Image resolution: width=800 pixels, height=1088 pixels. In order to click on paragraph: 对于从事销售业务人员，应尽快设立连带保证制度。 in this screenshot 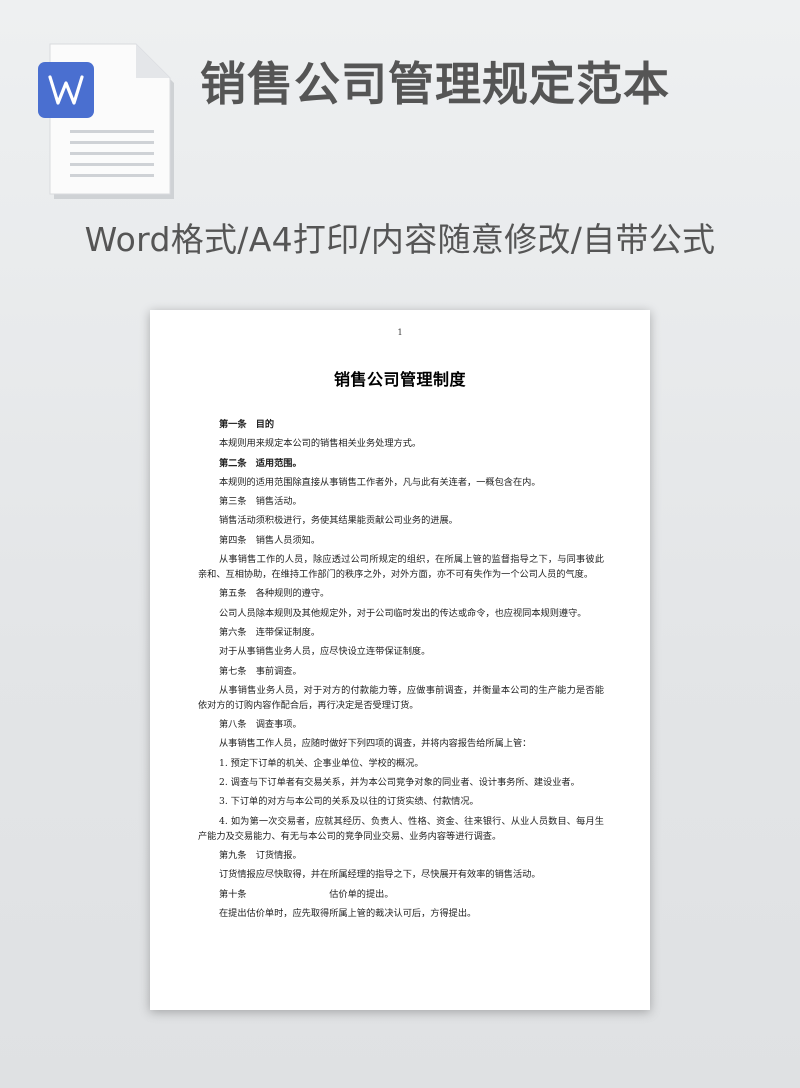, I will do `click(325, 652)`.